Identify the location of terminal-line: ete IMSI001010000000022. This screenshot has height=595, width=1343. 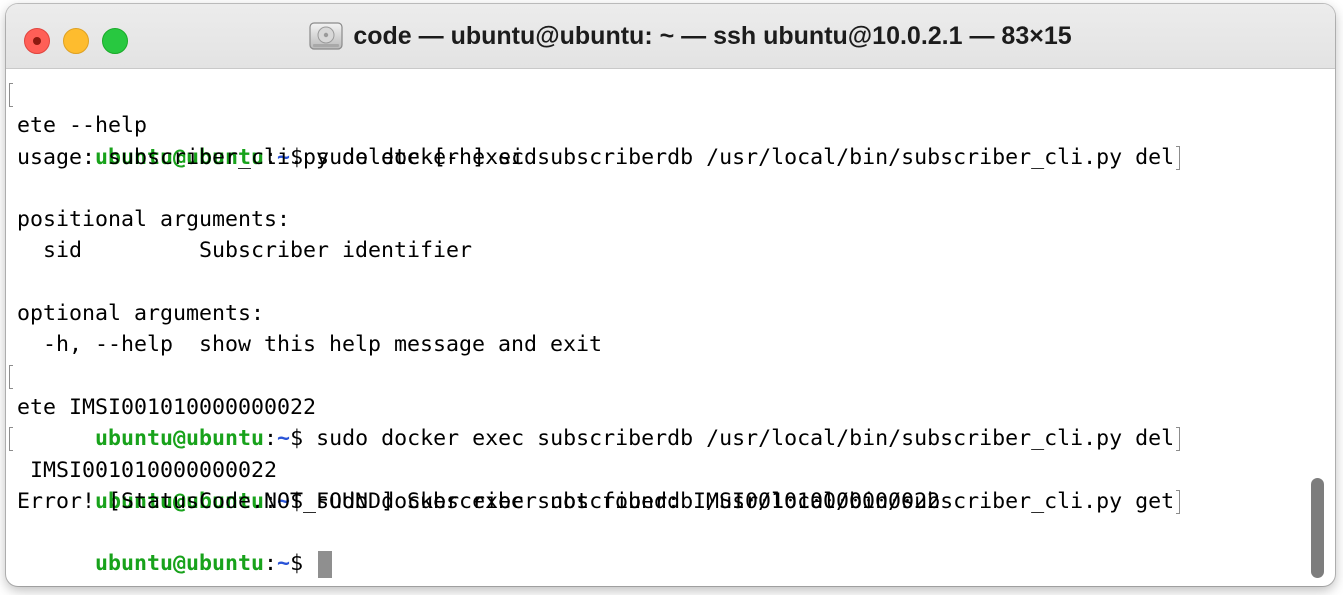
(167, 407).